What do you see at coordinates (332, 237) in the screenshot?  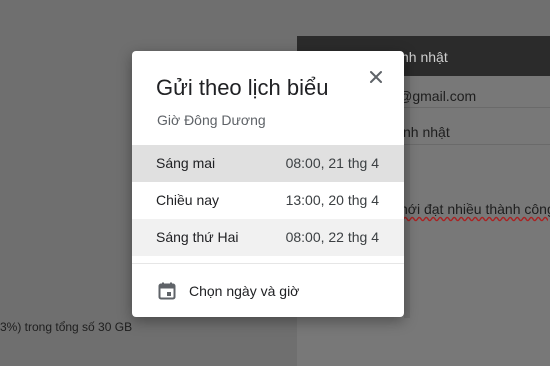 I see `option-time: 08:00, 22 thg 4` at bounding box center [332, 237].